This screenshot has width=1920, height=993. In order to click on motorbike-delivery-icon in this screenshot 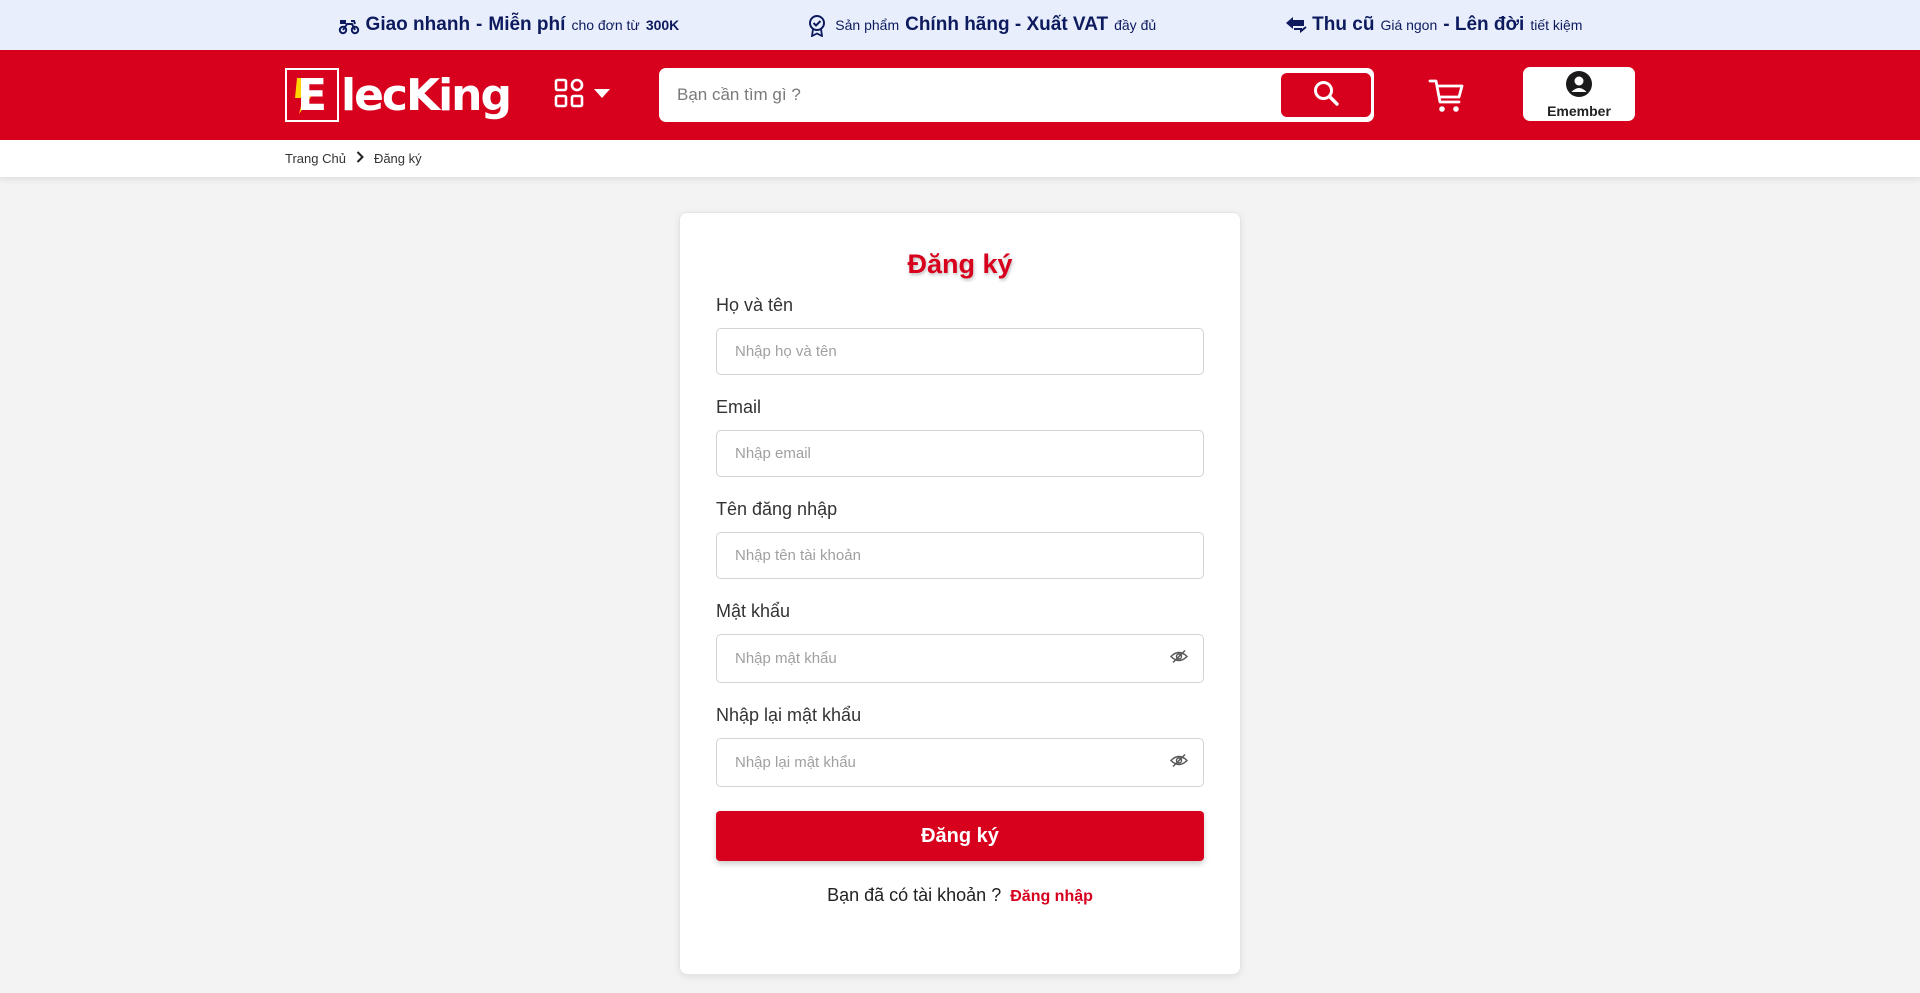, I will do `click(349, 25)`.